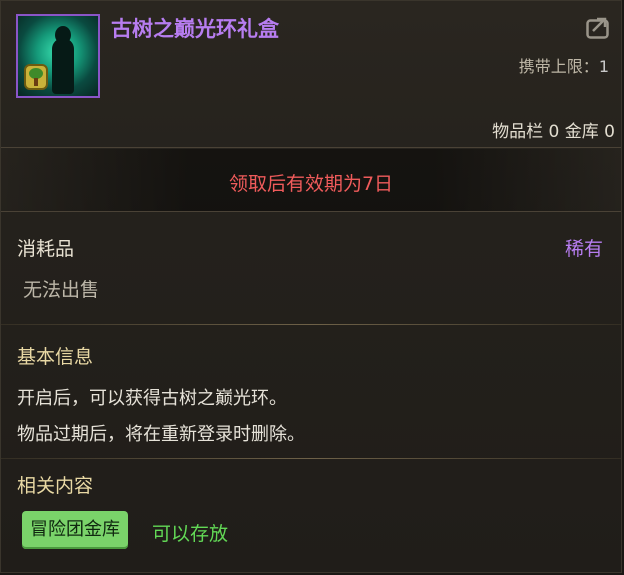  Describe the element at coordinates (195, 29) in the screenshot. I see `item-name: 古树之巅光环礼盒` at that location.